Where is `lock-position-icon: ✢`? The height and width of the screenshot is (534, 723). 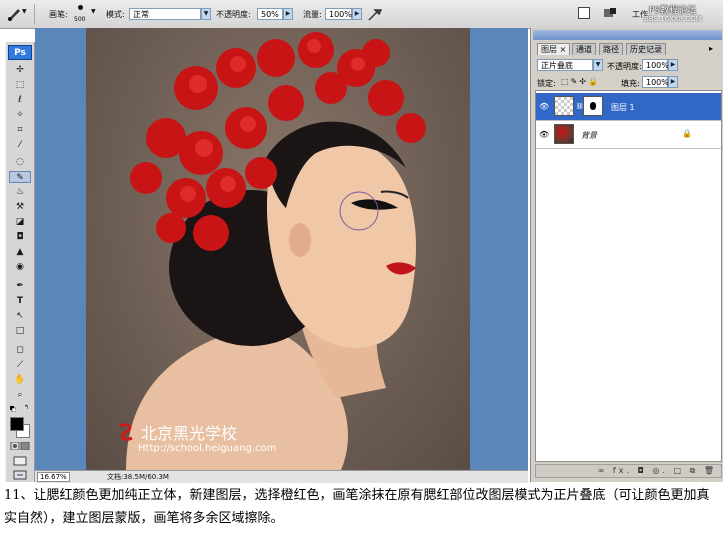 lock-position-icon: ✢ is located at coordinates (583, 81).